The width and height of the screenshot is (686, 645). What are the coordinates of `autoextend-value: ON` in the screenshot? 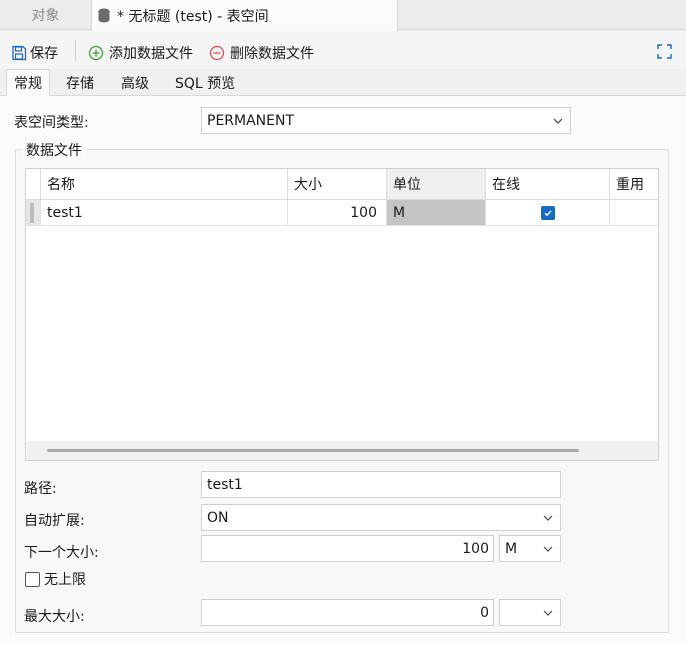 It's located at (218, 517).